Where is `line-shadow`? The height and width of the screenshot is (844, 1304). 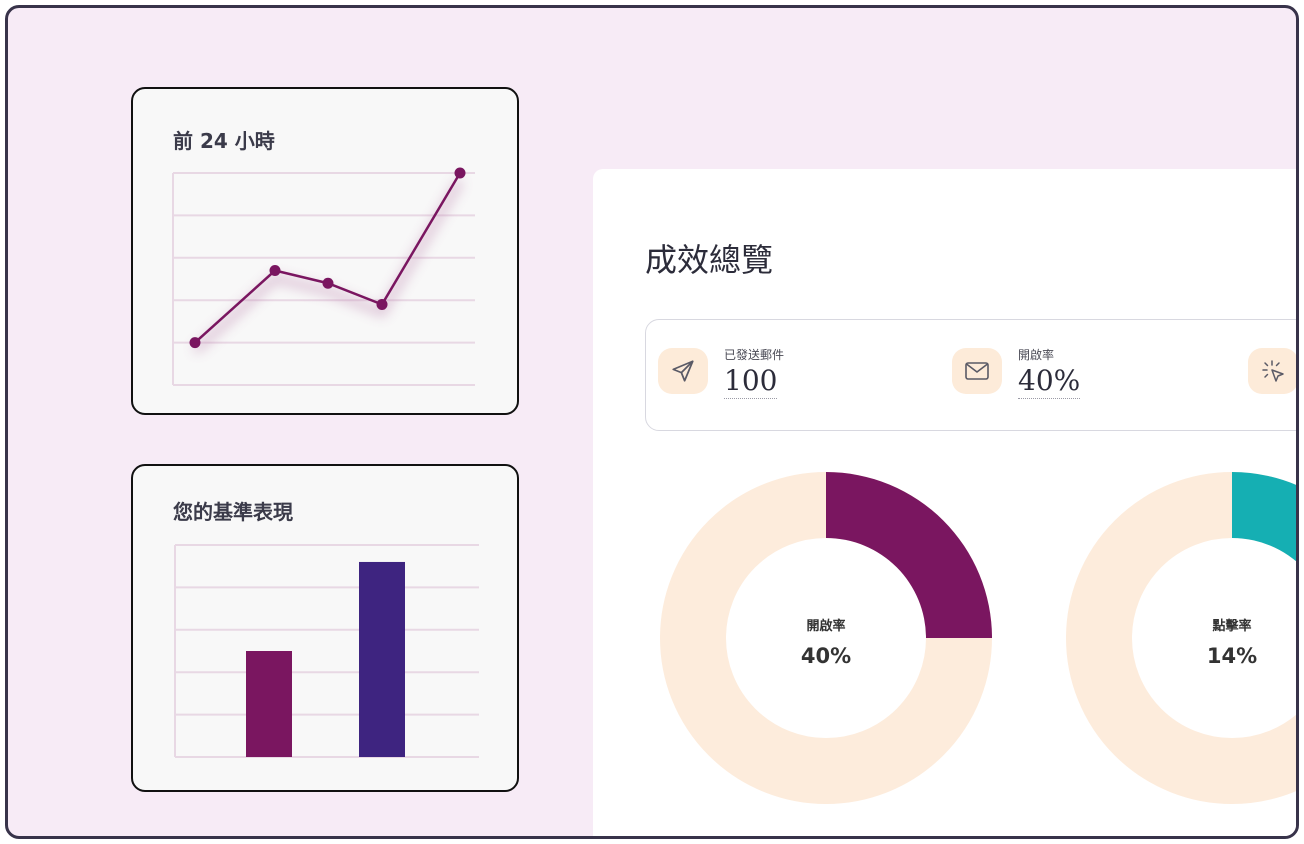 line-shadow is located at coordinates (328, 266).